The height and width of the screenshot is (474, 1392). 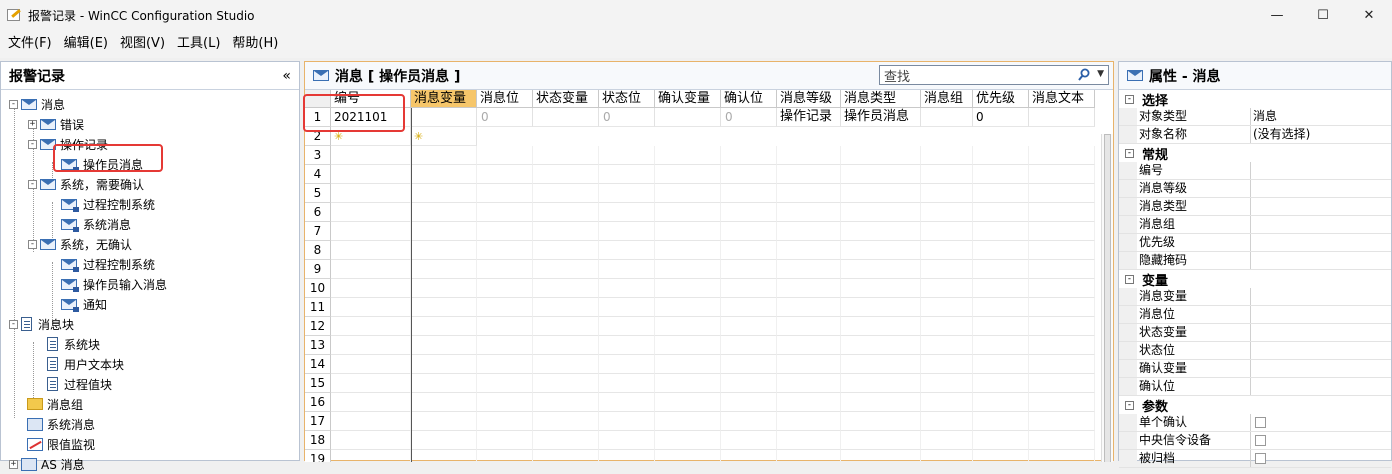 I want to click on property-value: (没有选择), so click(x=1321, y=134).